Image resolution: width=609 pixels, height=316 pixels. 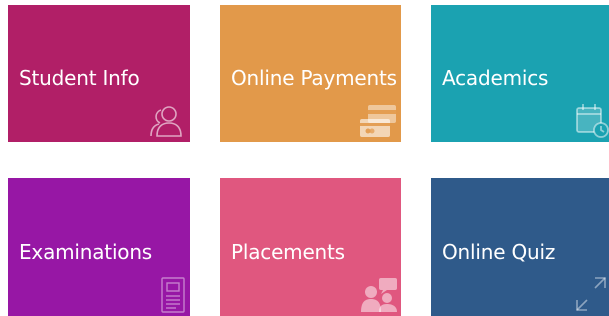 I want to click on tile-examinations: Examinations, so click(x=99, y=247).